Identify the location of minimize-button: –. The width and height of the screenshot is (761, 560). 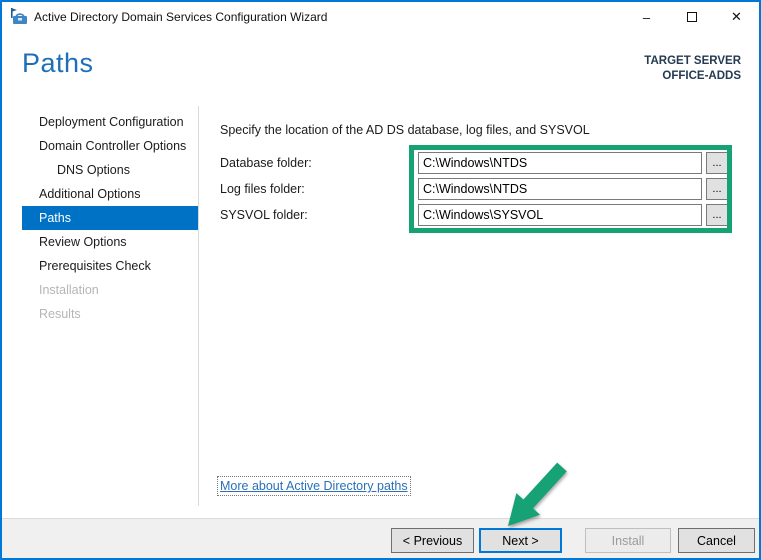
(646, 17).